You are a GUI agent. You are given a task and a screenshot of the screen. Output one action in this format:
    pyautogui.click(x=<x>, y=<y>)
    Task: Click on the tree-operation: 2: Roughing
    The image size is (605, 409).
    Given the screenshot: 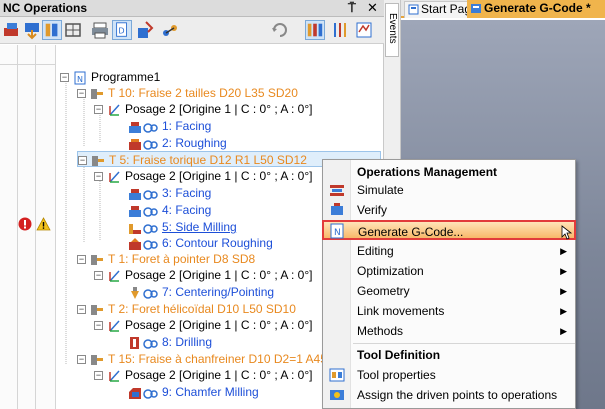 What is the action you would take?
    pyautogui.click(x=177, y=143)
    